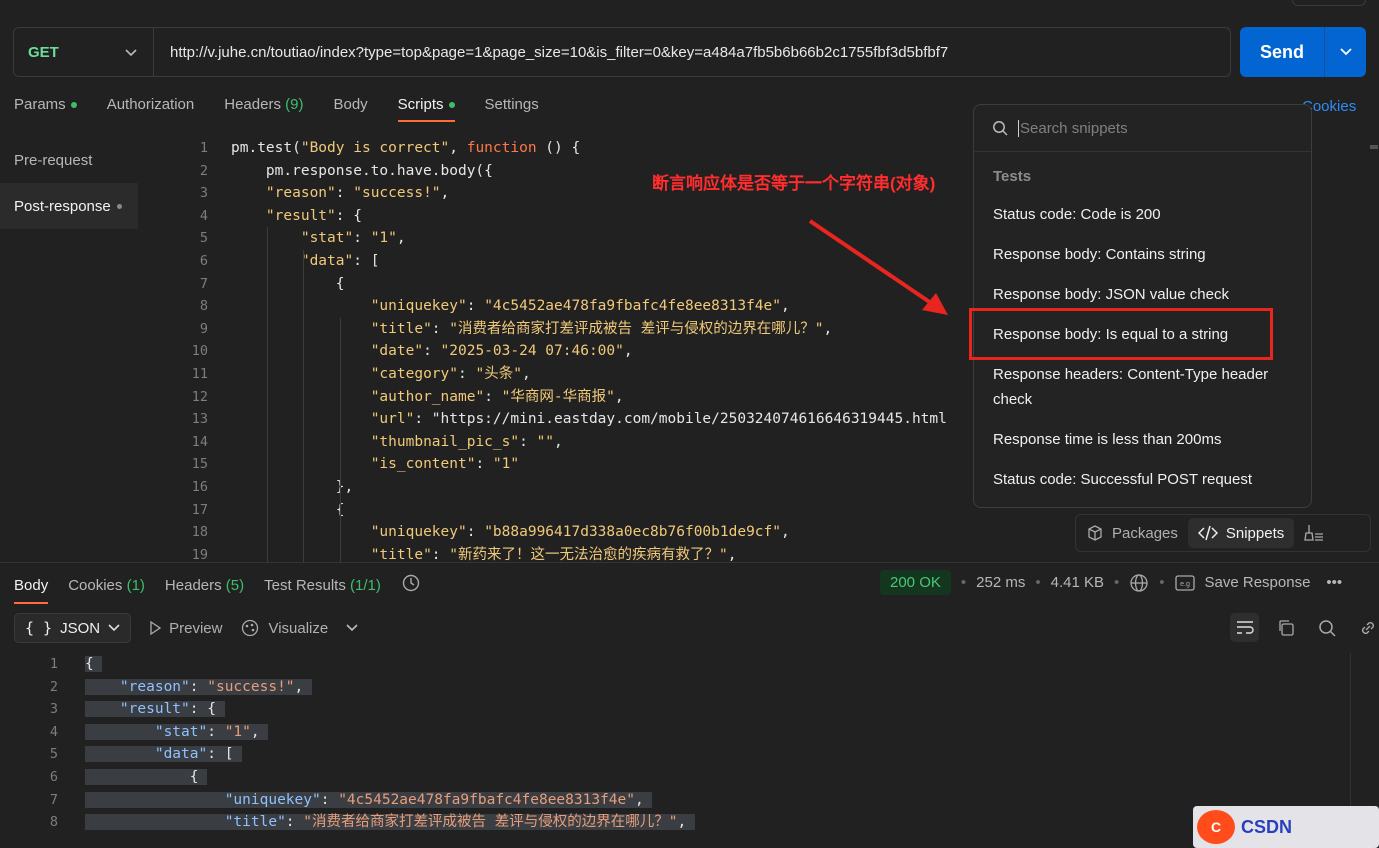 The width and height of the screenshot is (1379, 848). I want to click on nav-post-response: Post-response, so click(69, 206).